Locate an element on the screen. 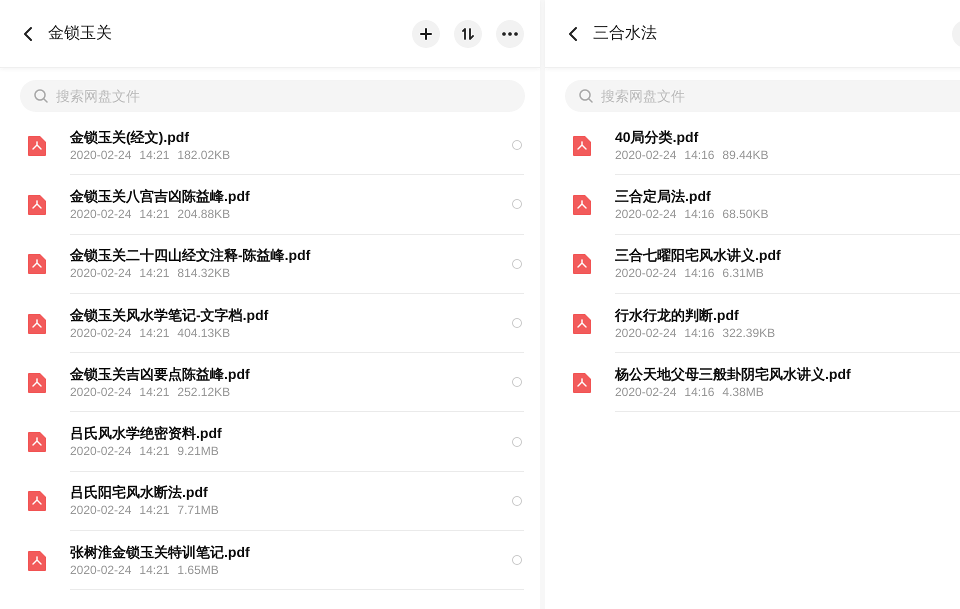 The image size is (960, 609). file-row: 40局分类.pdf 2020-02-24 14:16 89.44KB is located at coordinates (752, 146).